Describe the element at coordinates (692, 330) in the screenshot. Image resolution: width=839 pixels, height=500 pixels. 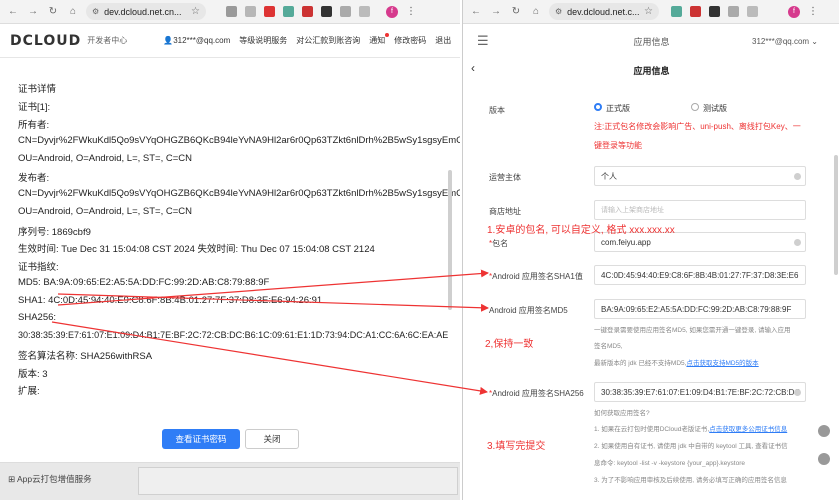
I see `md5-hint: 一键登录需要使用应用签名MD5, 如果您需开通一键登录, 请输入应用` at that location.